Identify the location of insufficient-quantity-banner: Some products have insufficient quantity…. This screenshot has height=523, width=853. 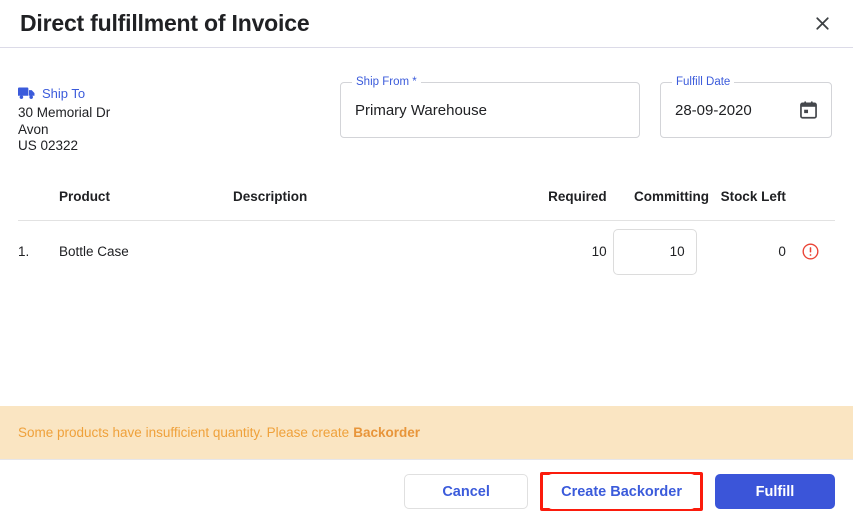
(426, 433).